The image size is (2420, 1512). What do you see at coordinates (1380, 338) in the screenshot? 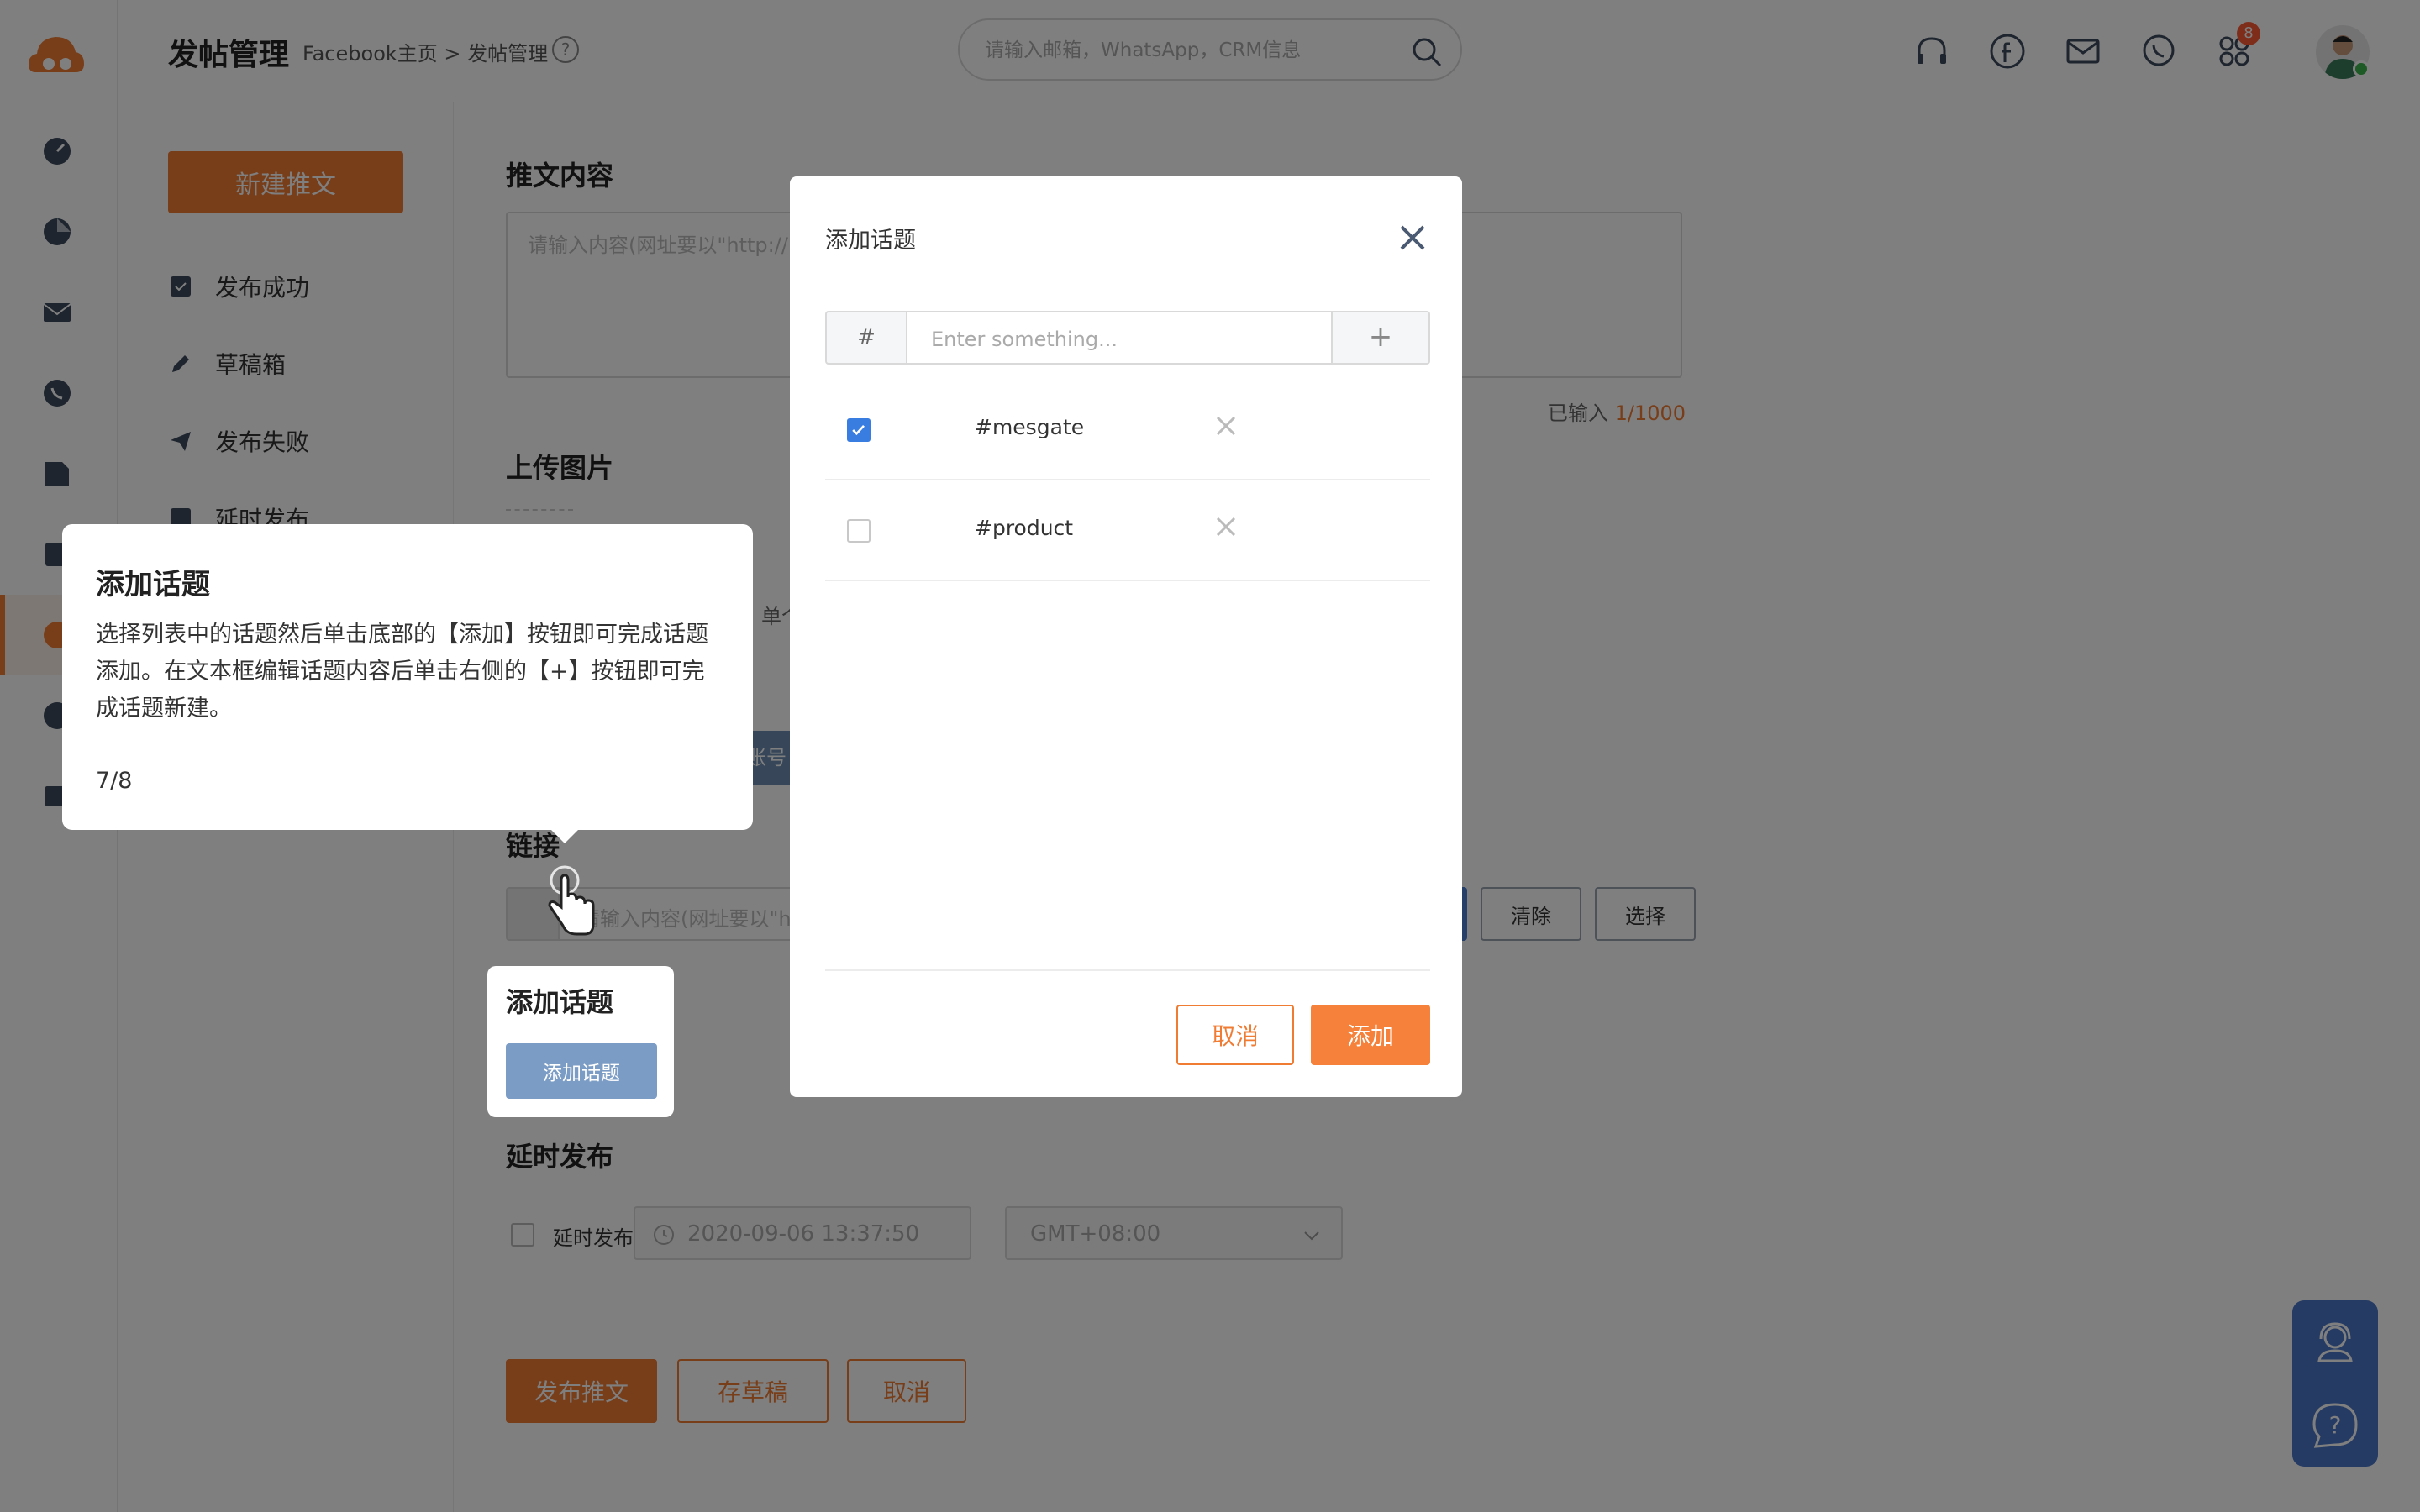
I see `create-topic-button: +` at bounding box center [1380, 338].